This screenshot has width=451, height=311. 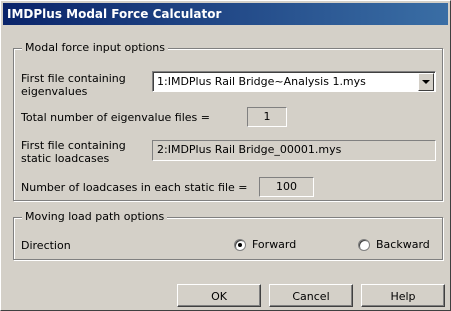 I want to click on window-title: IMDPlus Modal Force Calculator, so click(x=114, y=14).